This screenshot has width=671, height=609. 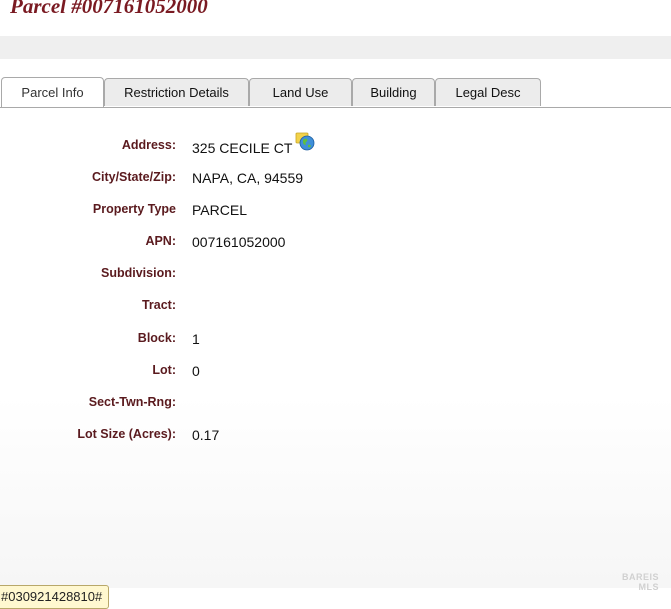 I want to click on tab-parcel-info: Parcel Info, so click(x=52, y=92).